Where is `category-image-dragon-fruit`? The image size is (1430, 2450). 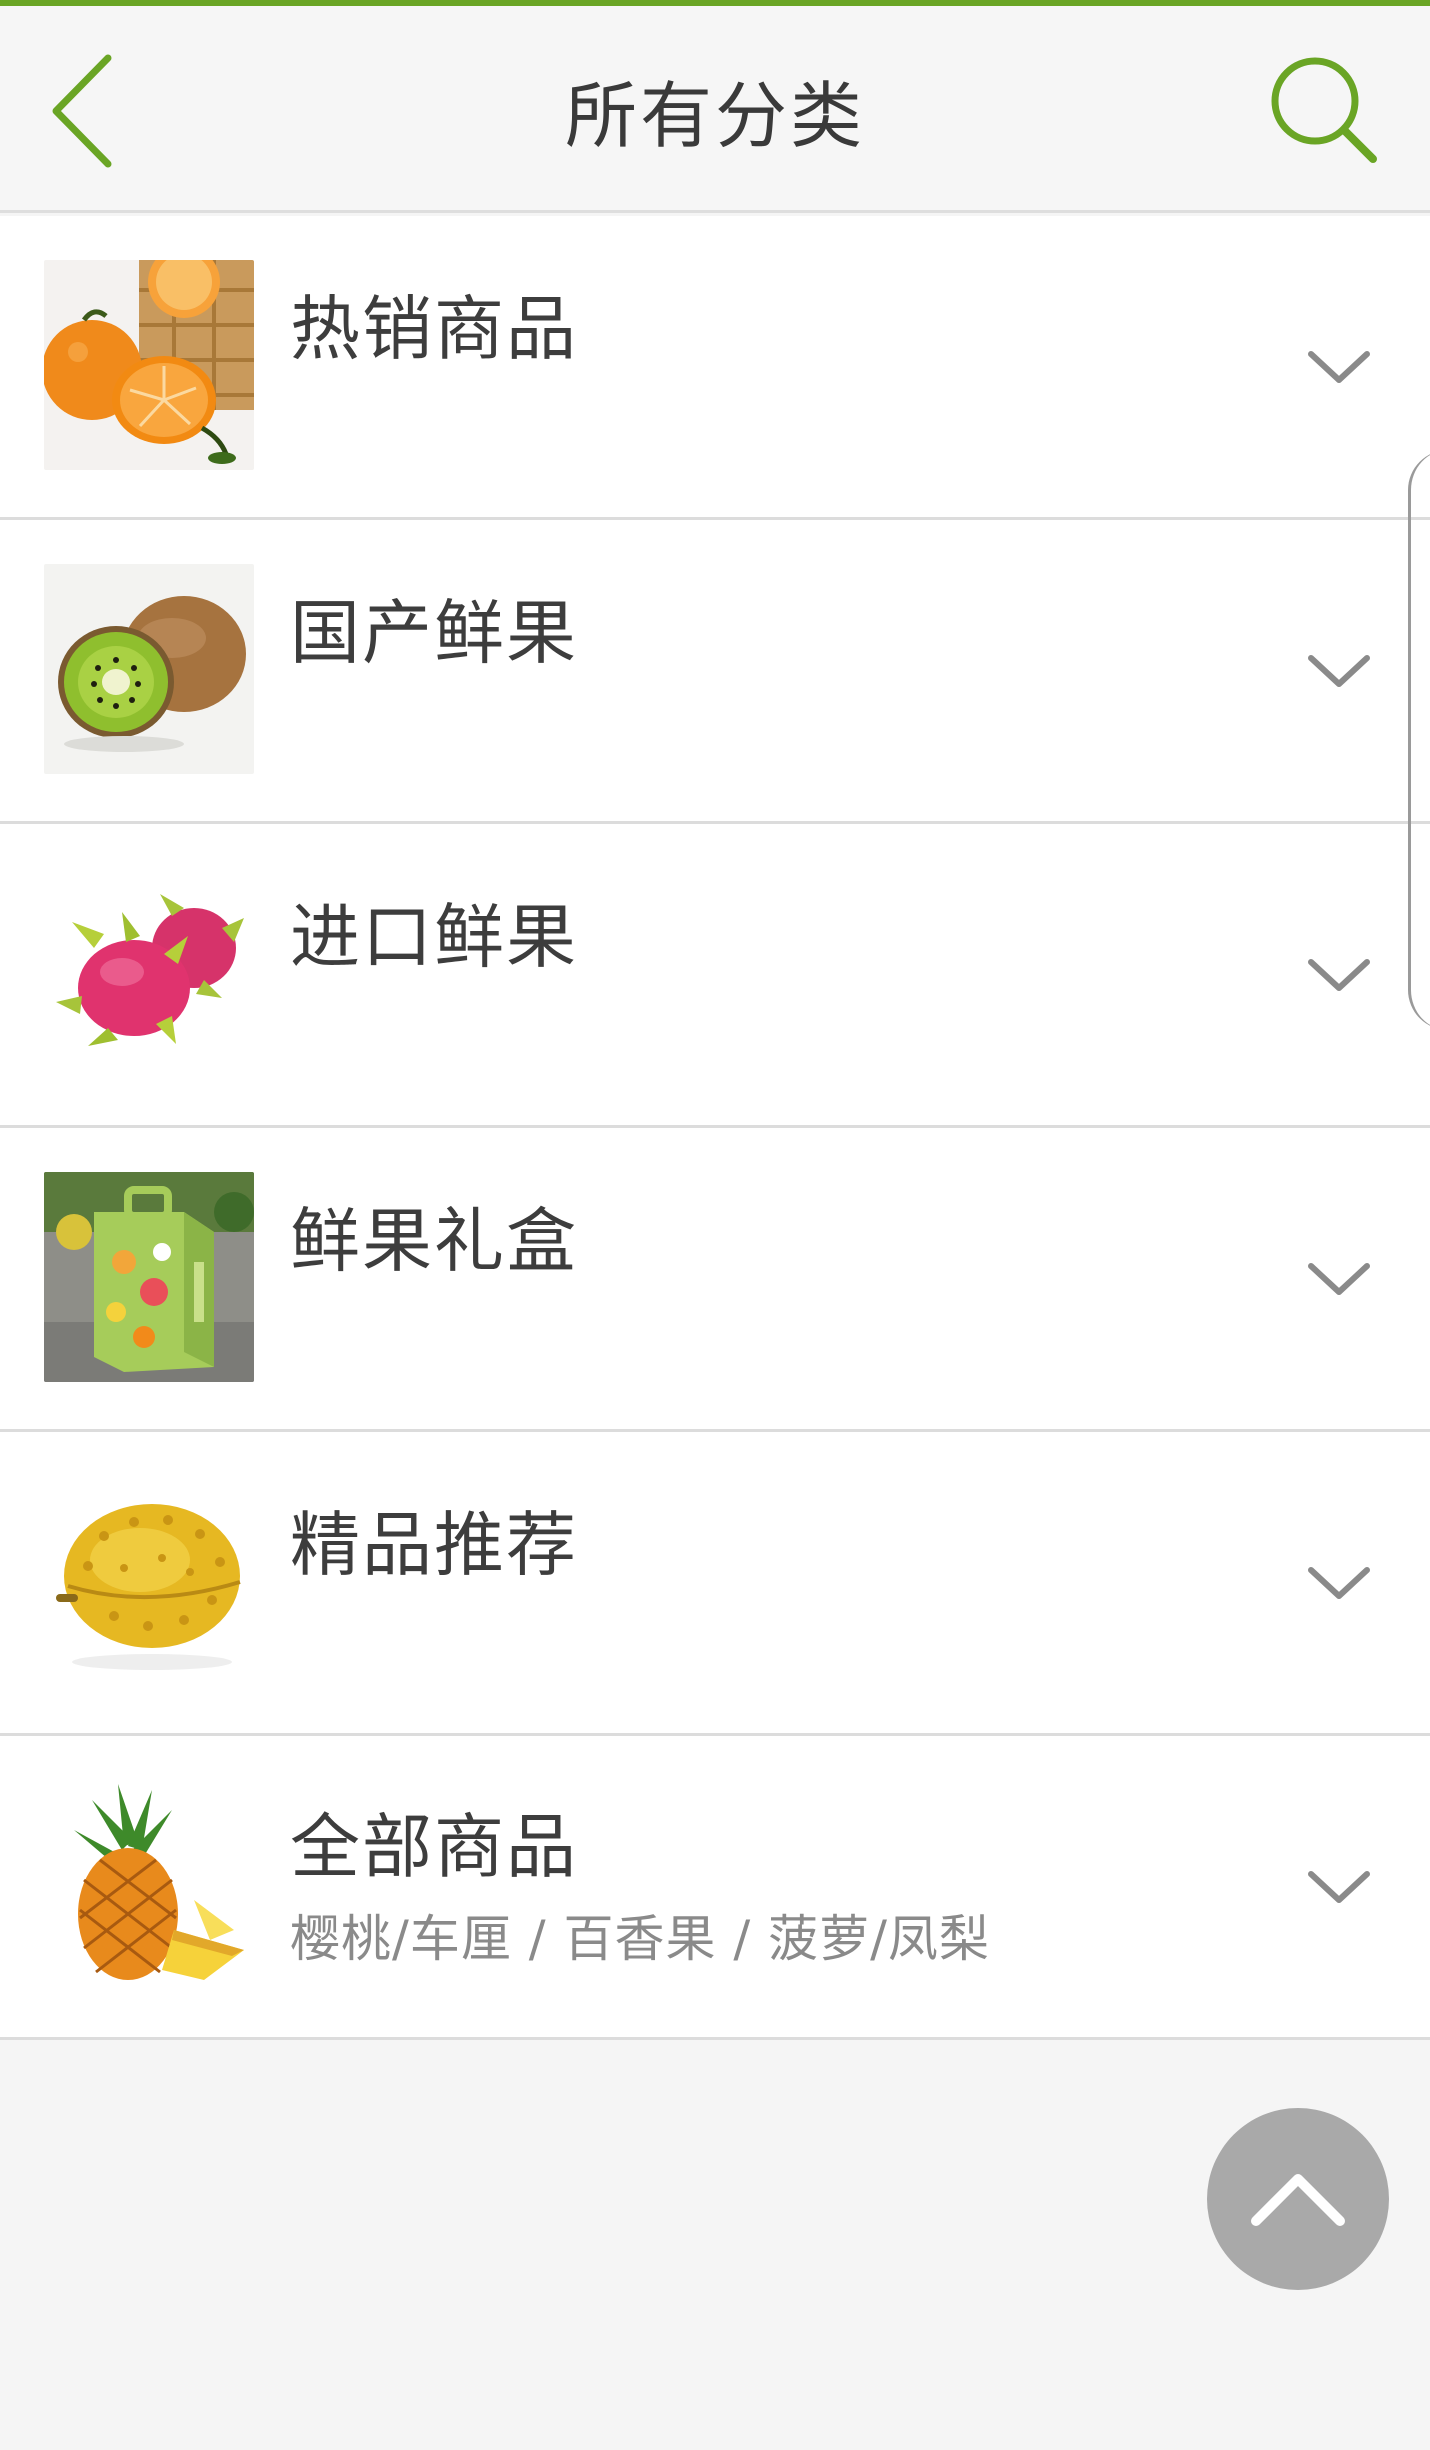
category-image-dragon-fruit is located at coordinates (149, 973).